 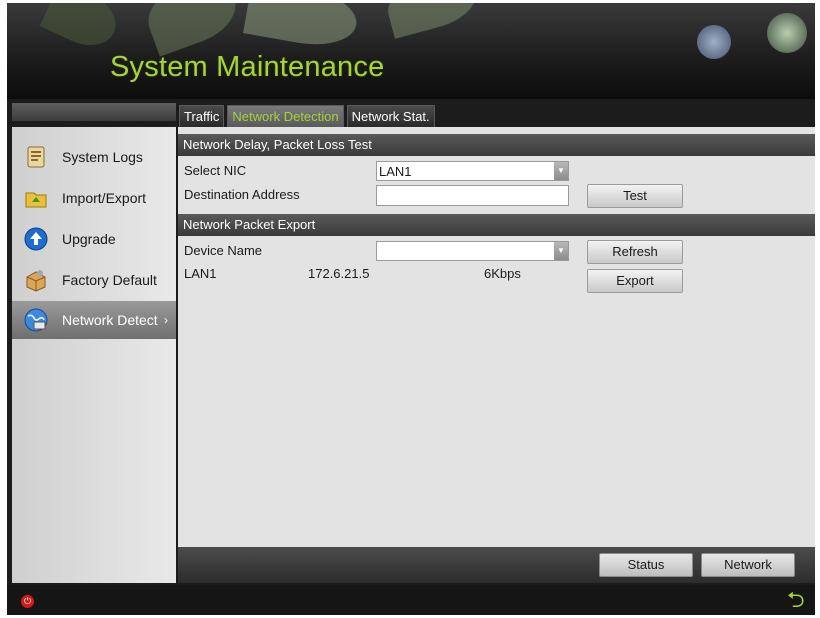 What do you see at coordinates (285, 116) in the screenshot?
I see `tab-network-detection: Network Detection` at bounding box center [285, 116].